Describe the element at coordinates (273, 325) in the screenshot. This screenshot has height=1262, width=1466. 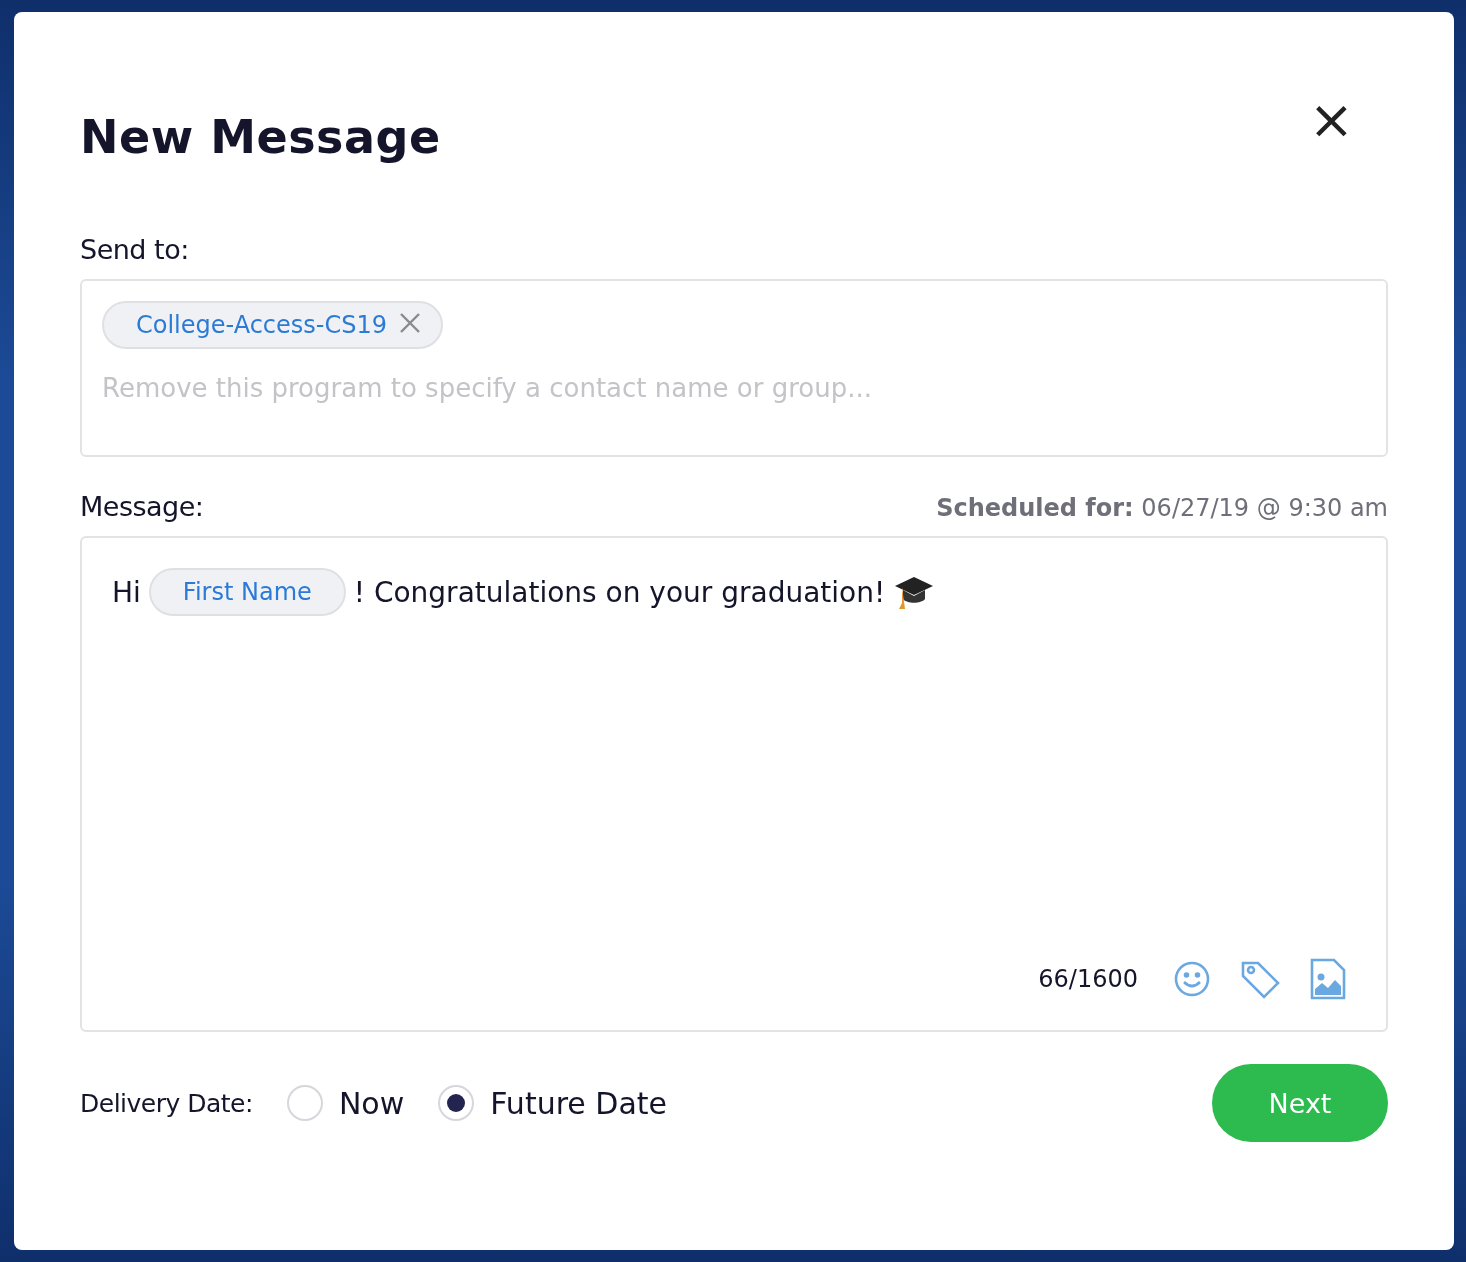
I see `program-chip: College-Access-CS19` at that location.